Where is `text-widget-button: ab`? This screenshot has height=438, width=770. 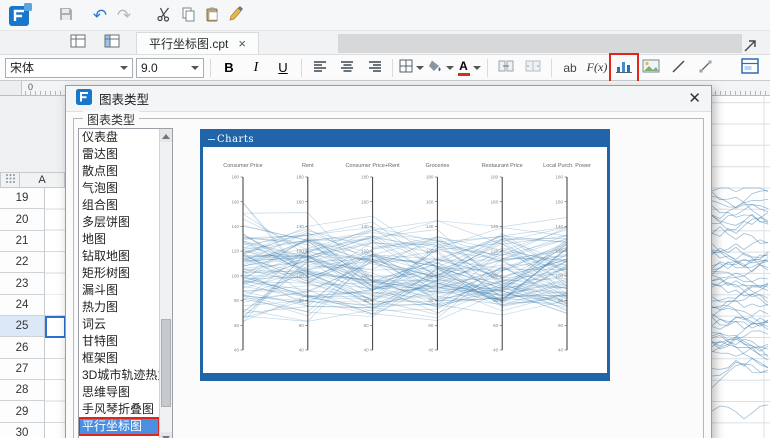 text-widget-button: ab is located at coordinates (570, 68).